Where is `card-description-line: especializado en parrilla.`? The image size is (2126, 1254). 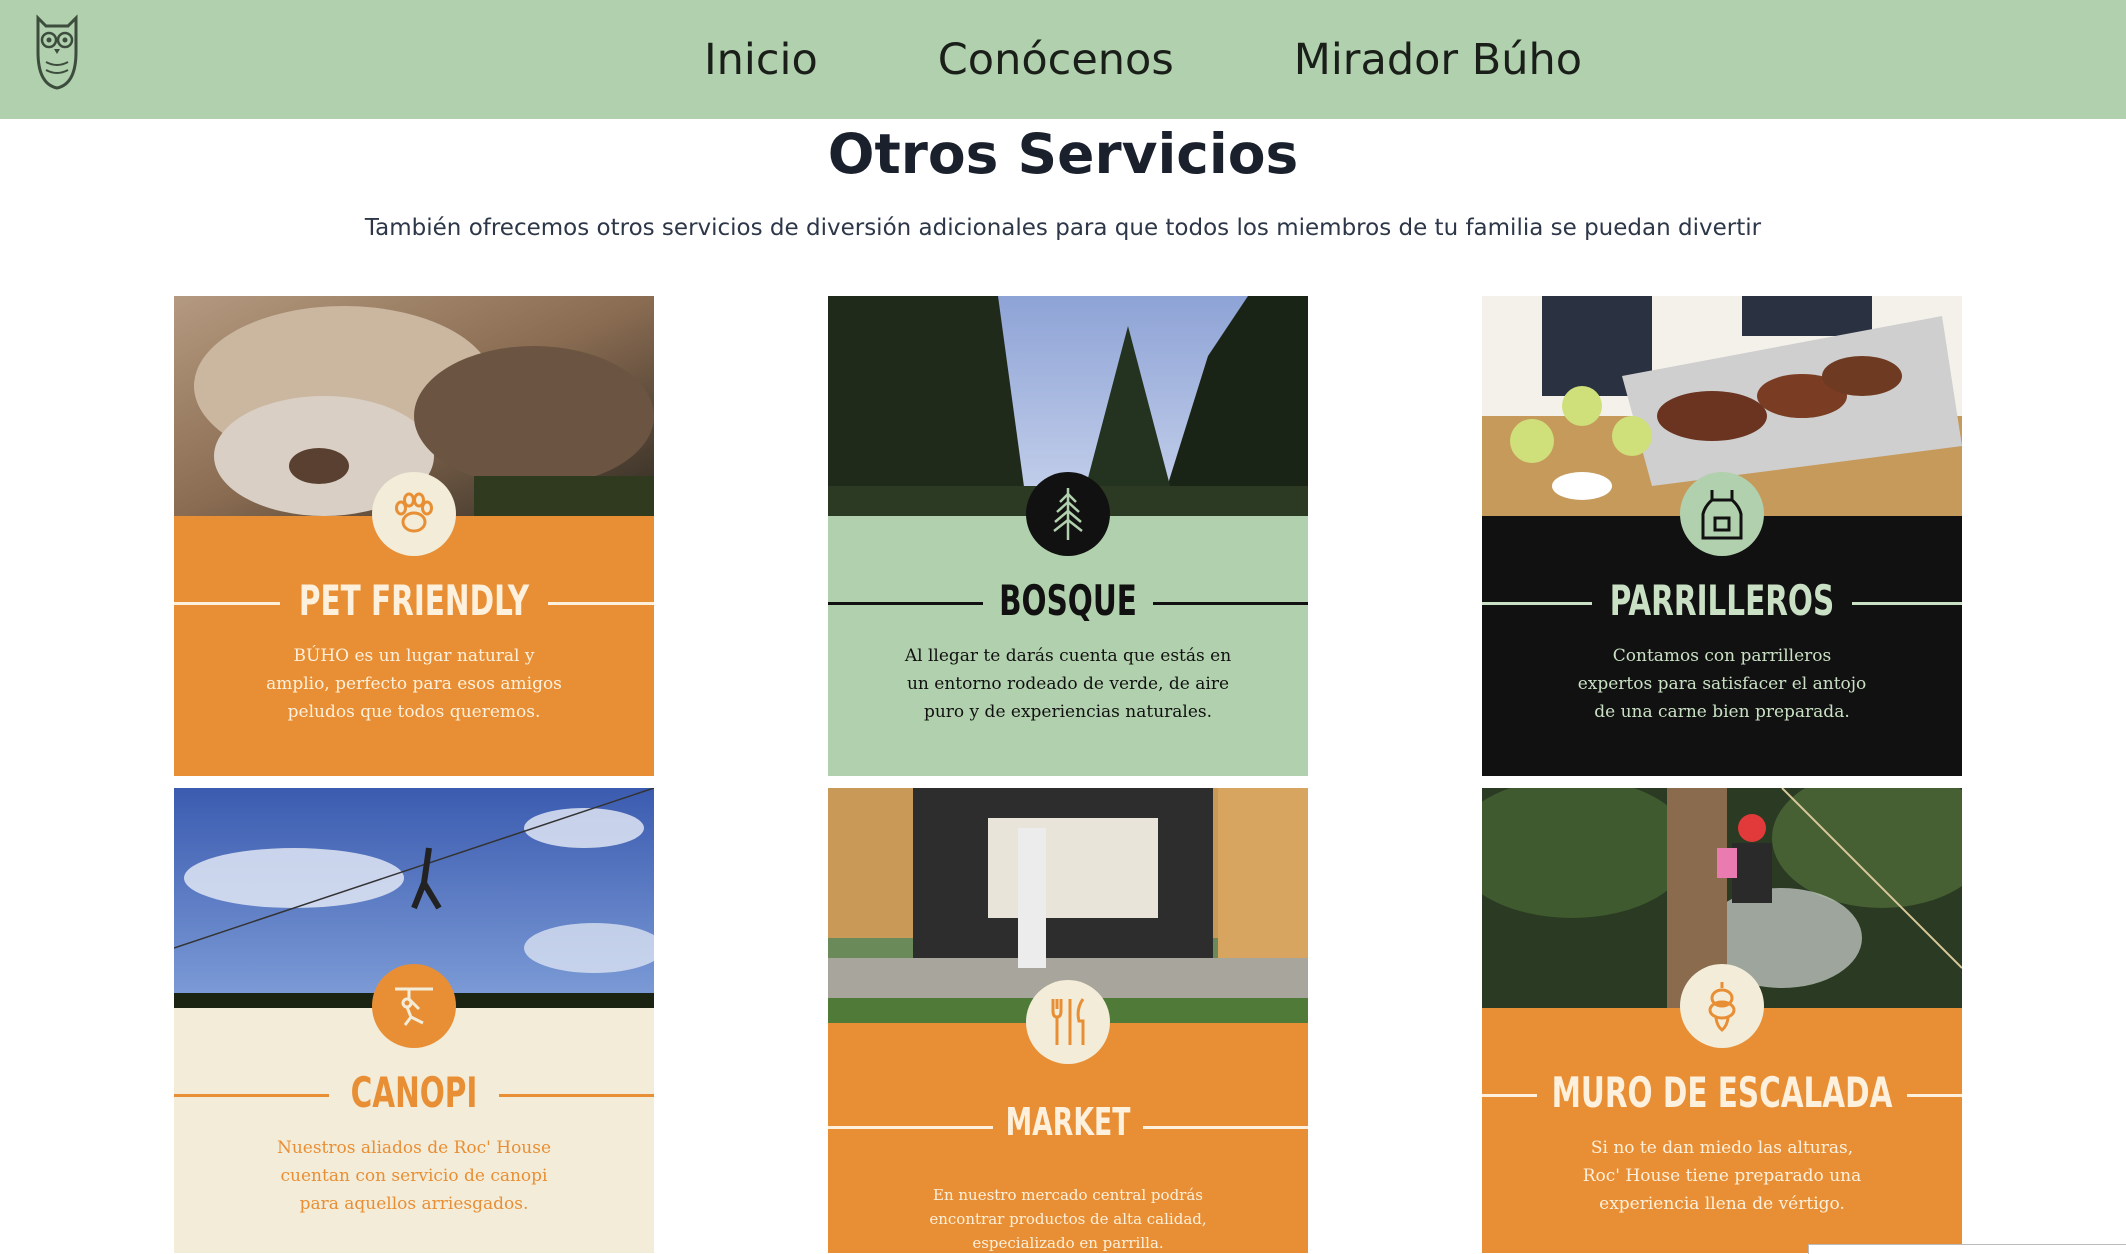
card-description-line: especializado en parrilla. is located at coordinates (1068, 1243).